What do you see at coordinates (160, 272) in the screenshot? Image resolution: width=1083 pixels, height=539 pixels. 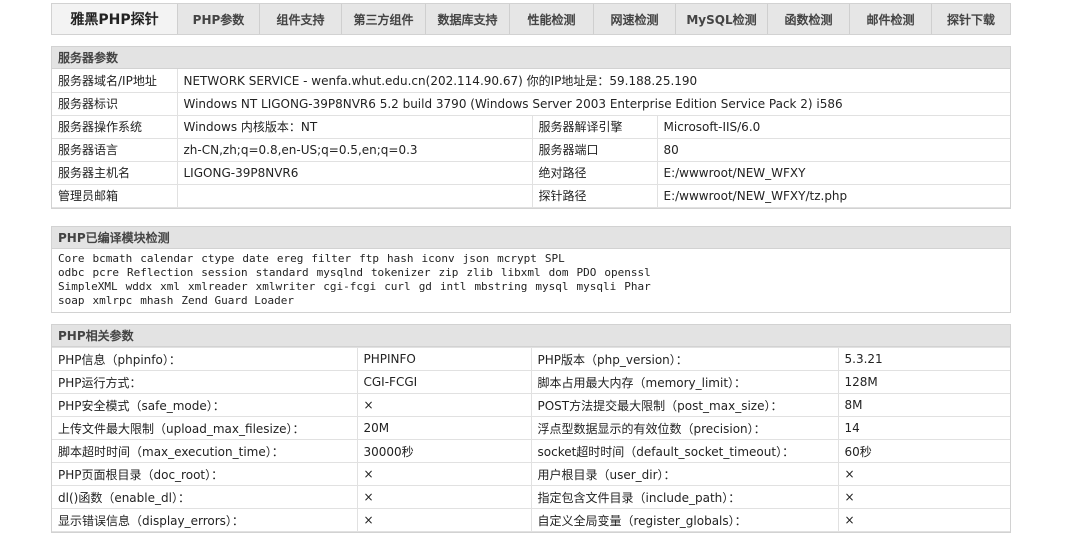 I see `module-item: Reflection` at bounding box center [160, 272].